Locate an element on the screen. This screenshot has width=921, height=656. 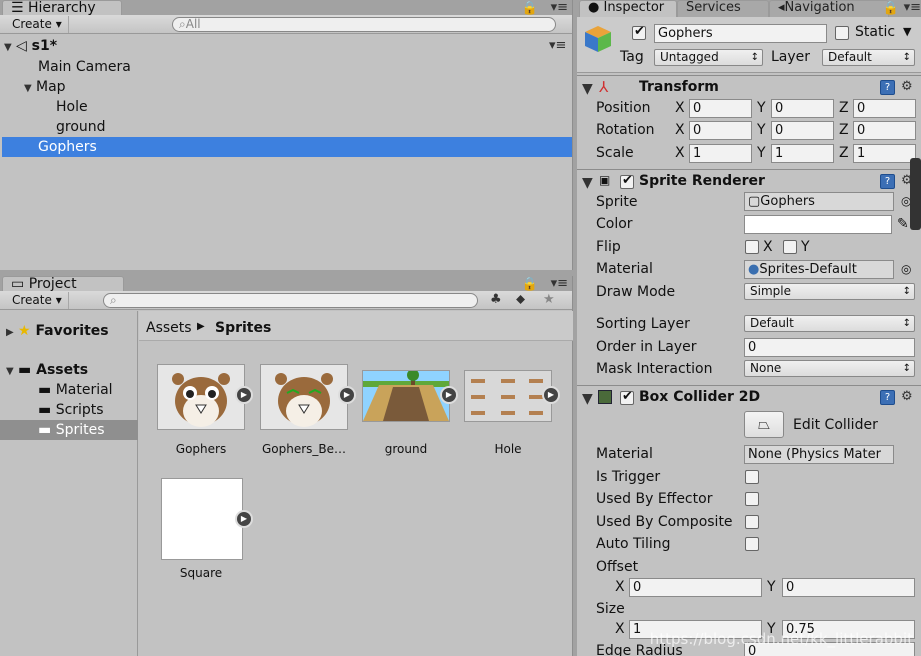
box-collider-enabled-checkbox is located at coordinates (627, 397).